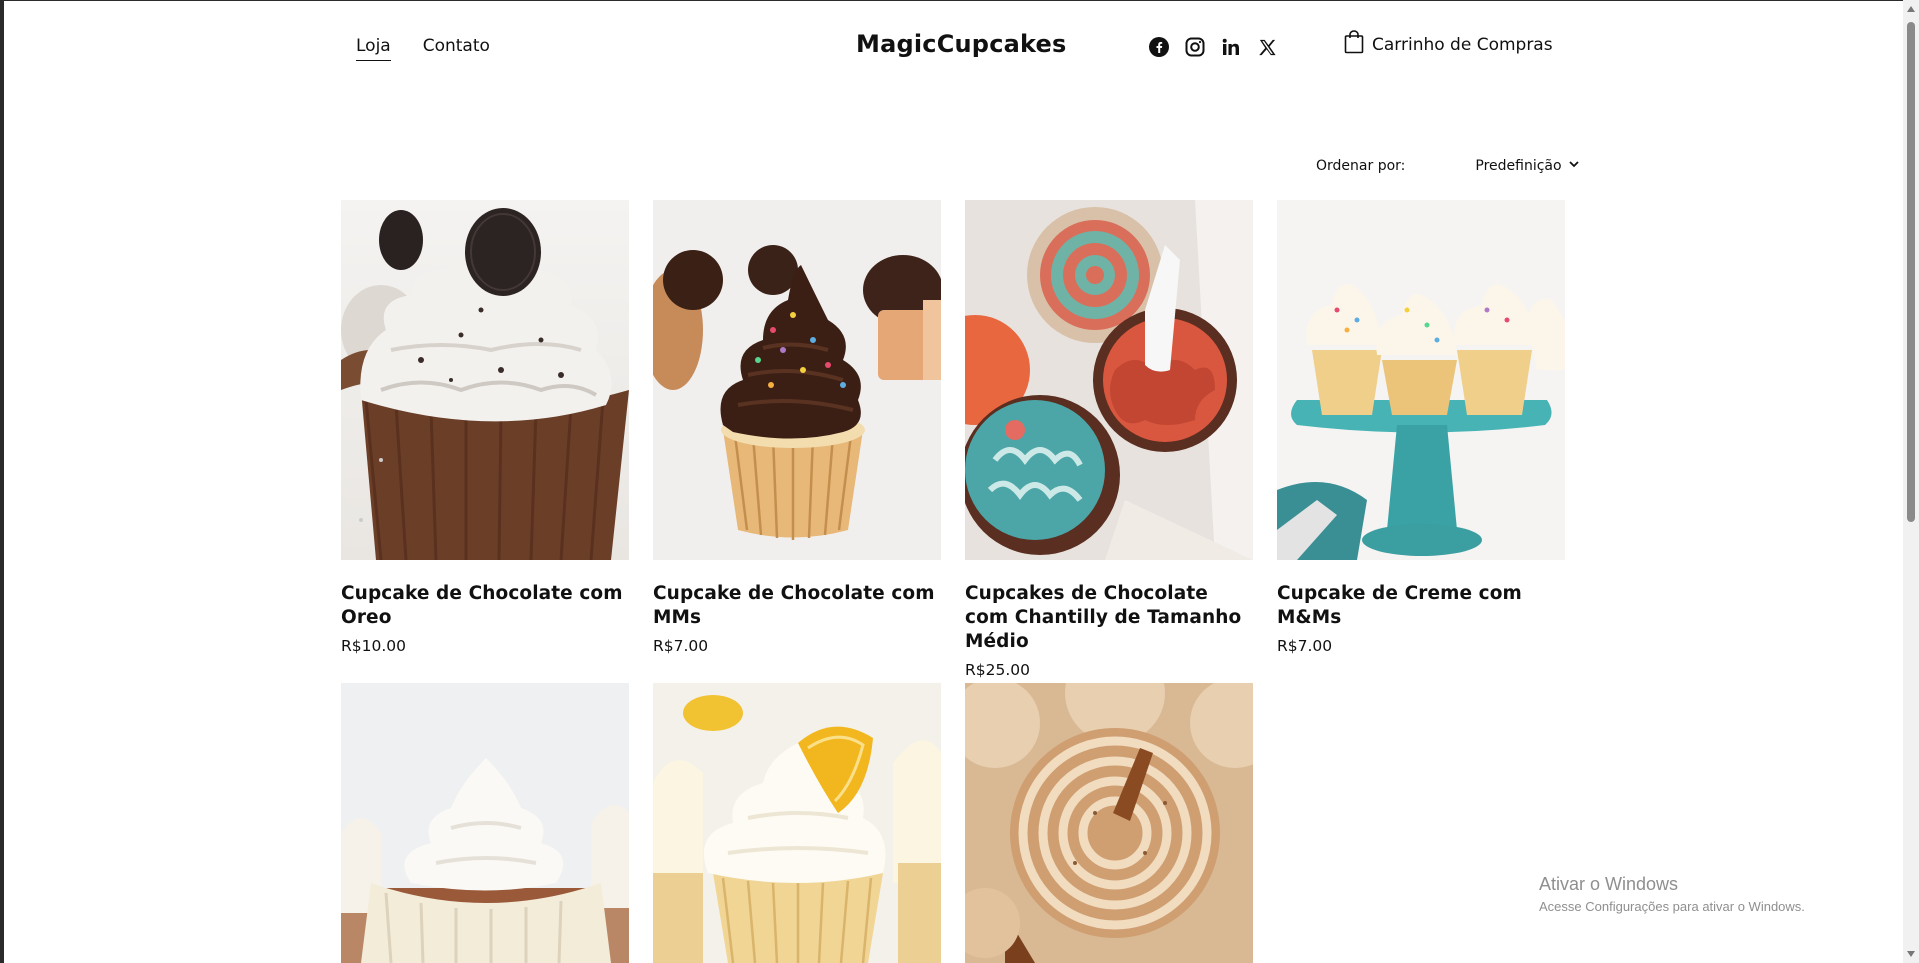  Describe the element at coordinates (1518, 166) in the screenshot. I see `sort-selected-value: Predefinição` at that location.